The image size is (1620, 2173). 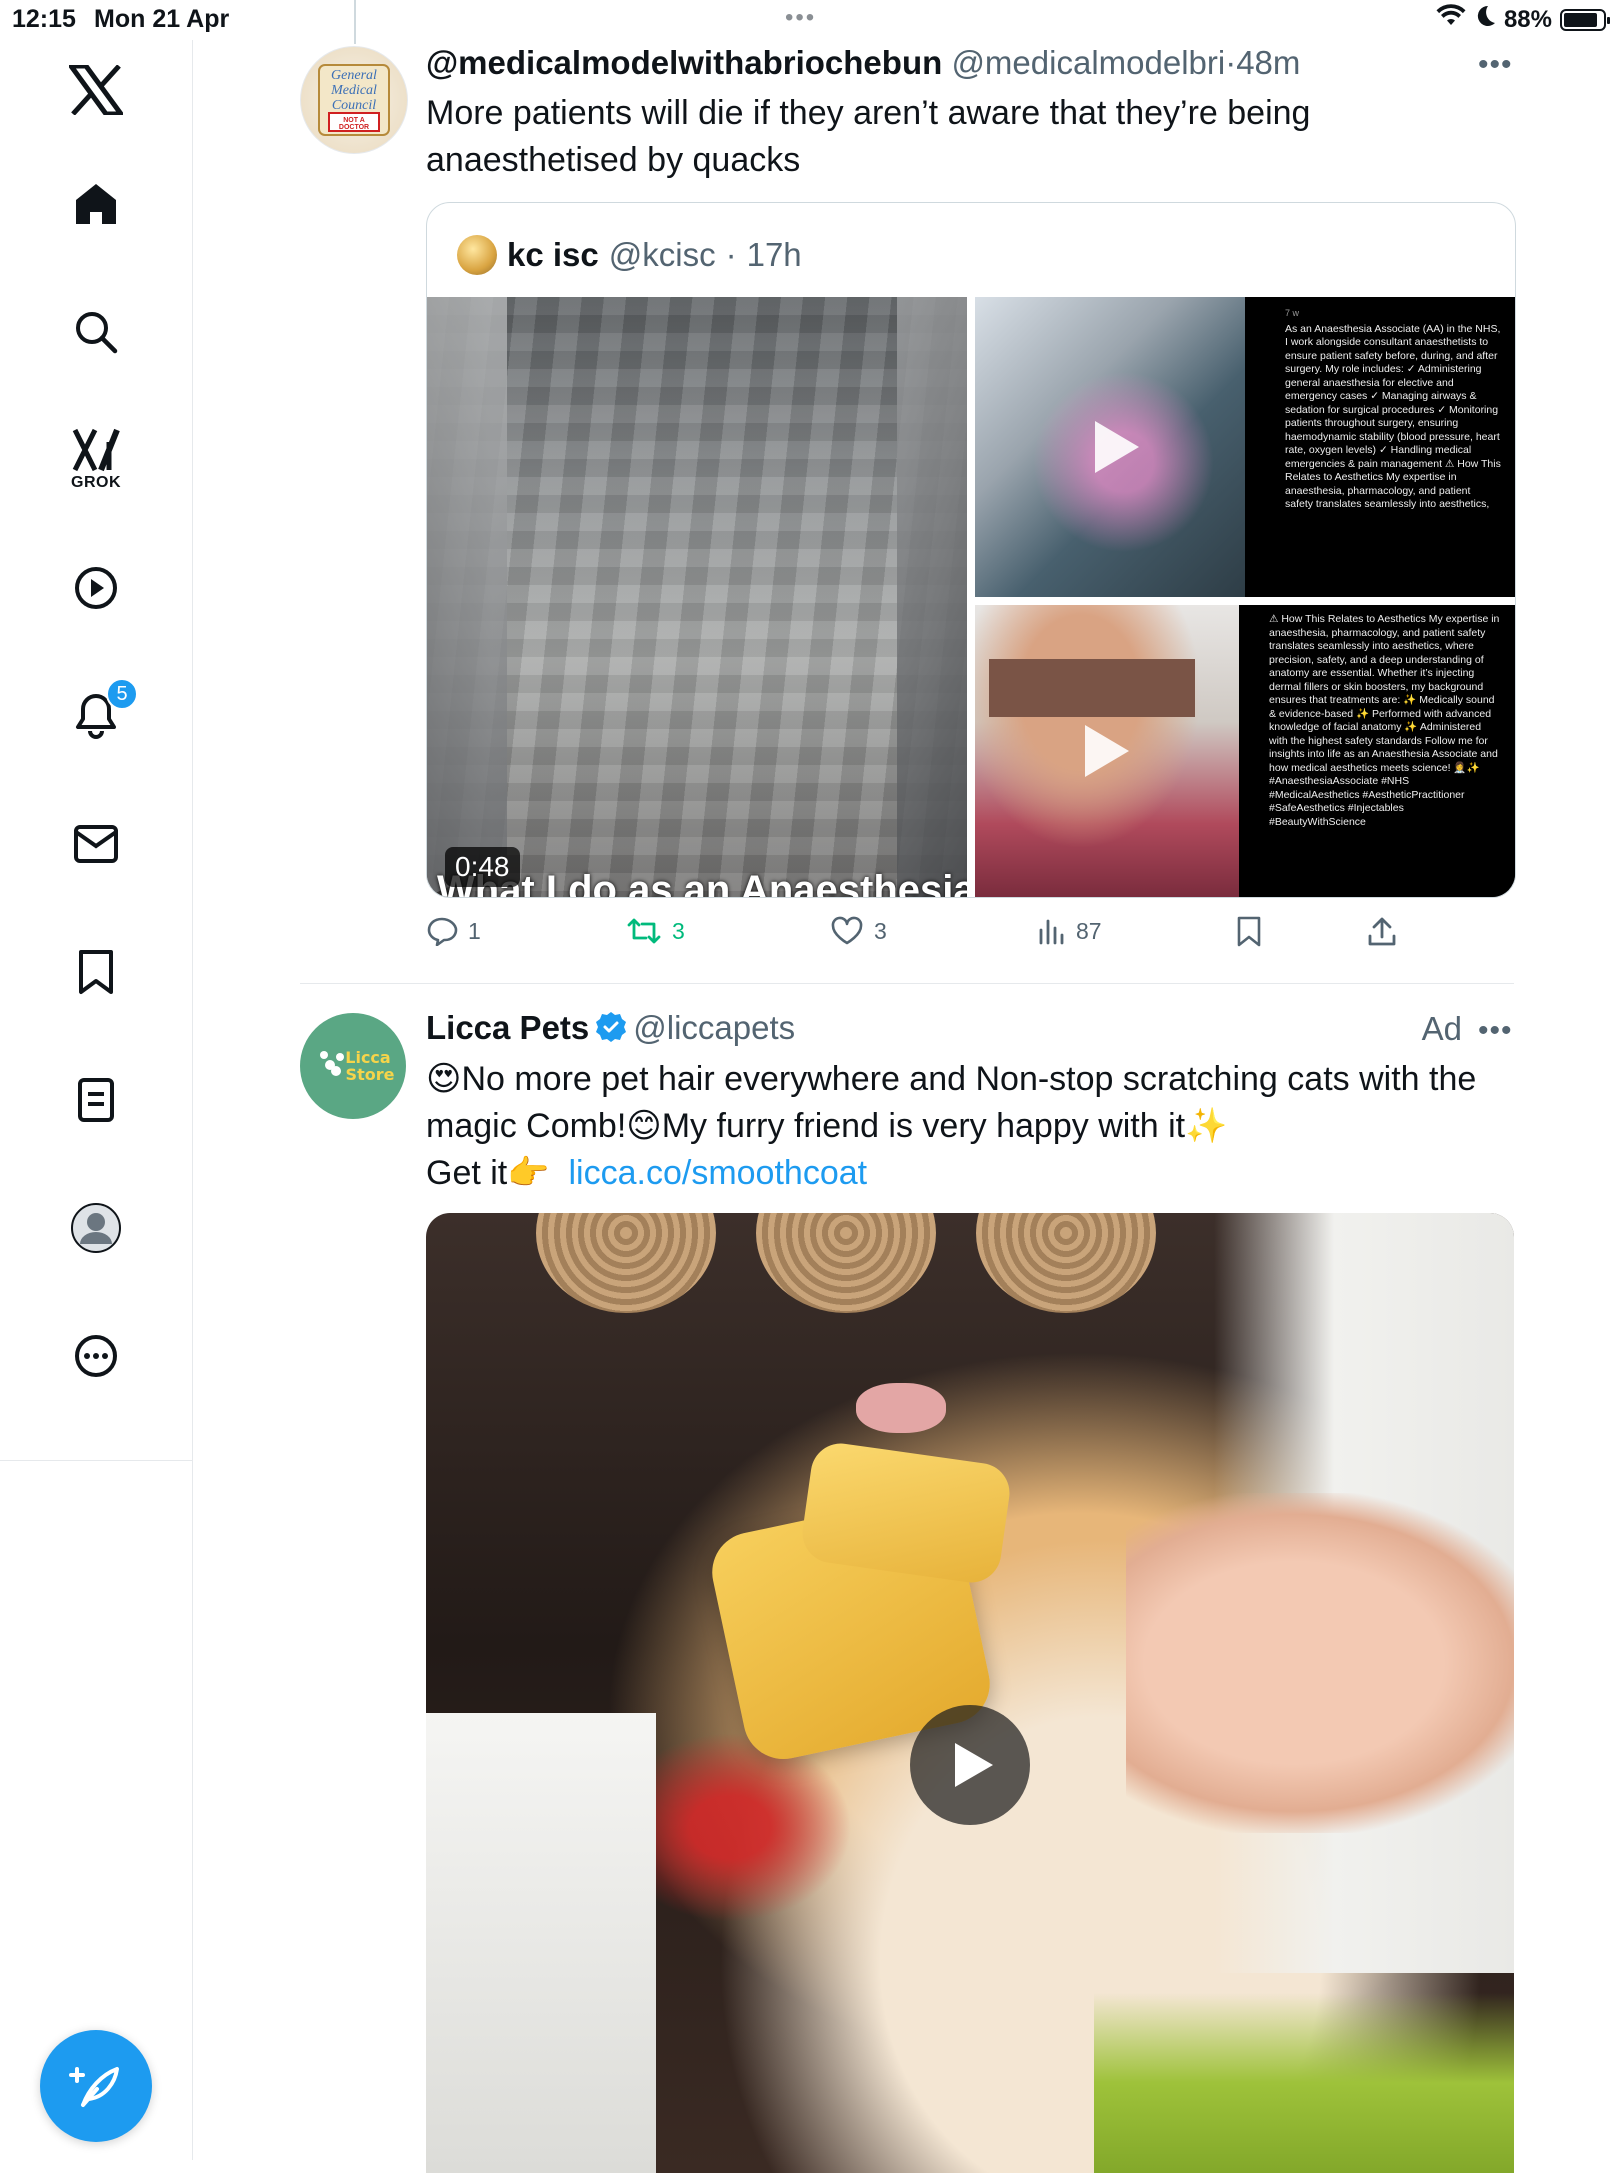 I want to click on sidebar-item-lists, so click(x=96, y=1100).